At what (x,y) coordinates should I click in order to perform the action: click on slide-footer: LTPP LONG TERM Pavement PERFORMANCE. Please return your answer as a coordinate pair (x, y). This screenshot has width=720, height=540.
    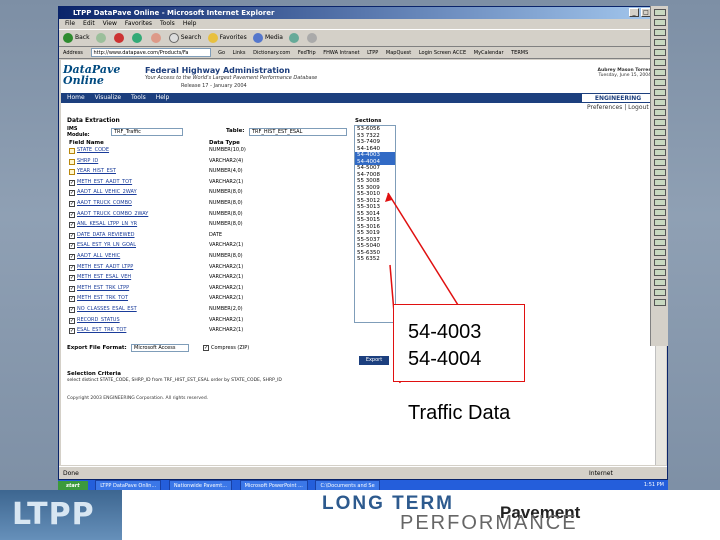
    Looking at the image, I should click on (360, 515).